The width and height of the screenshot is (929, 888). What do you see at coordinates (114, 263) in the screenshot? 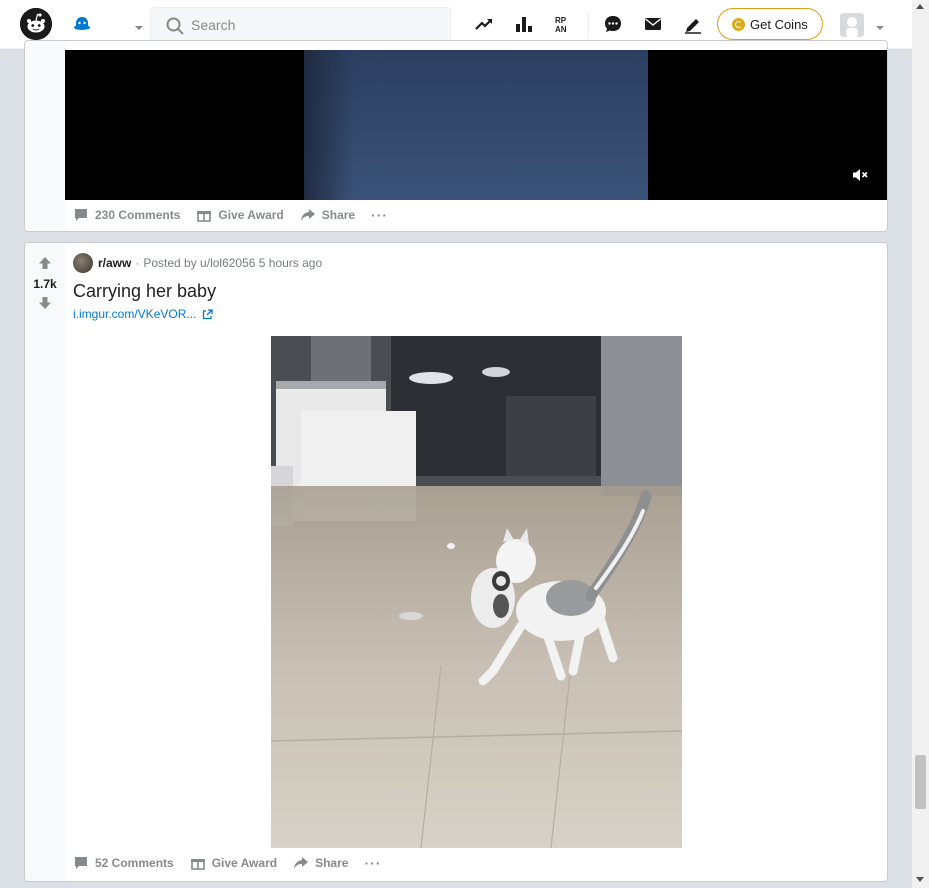
I see `subreddit-link: r/aww` at bounding box center [114, 263].